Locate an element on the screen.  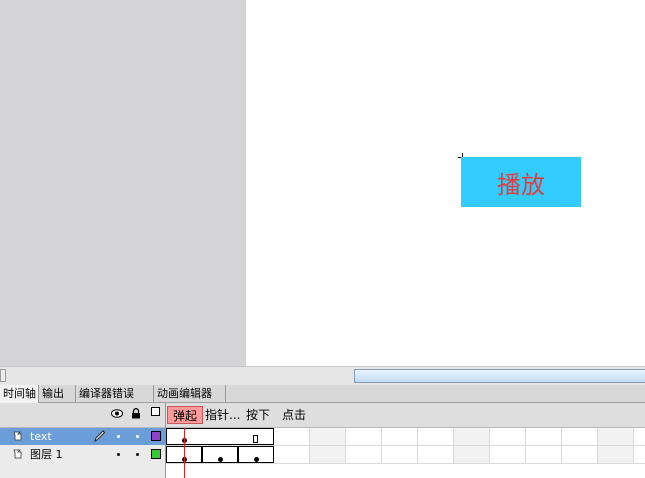
layer-name: text is located at coordinates (41, 436).